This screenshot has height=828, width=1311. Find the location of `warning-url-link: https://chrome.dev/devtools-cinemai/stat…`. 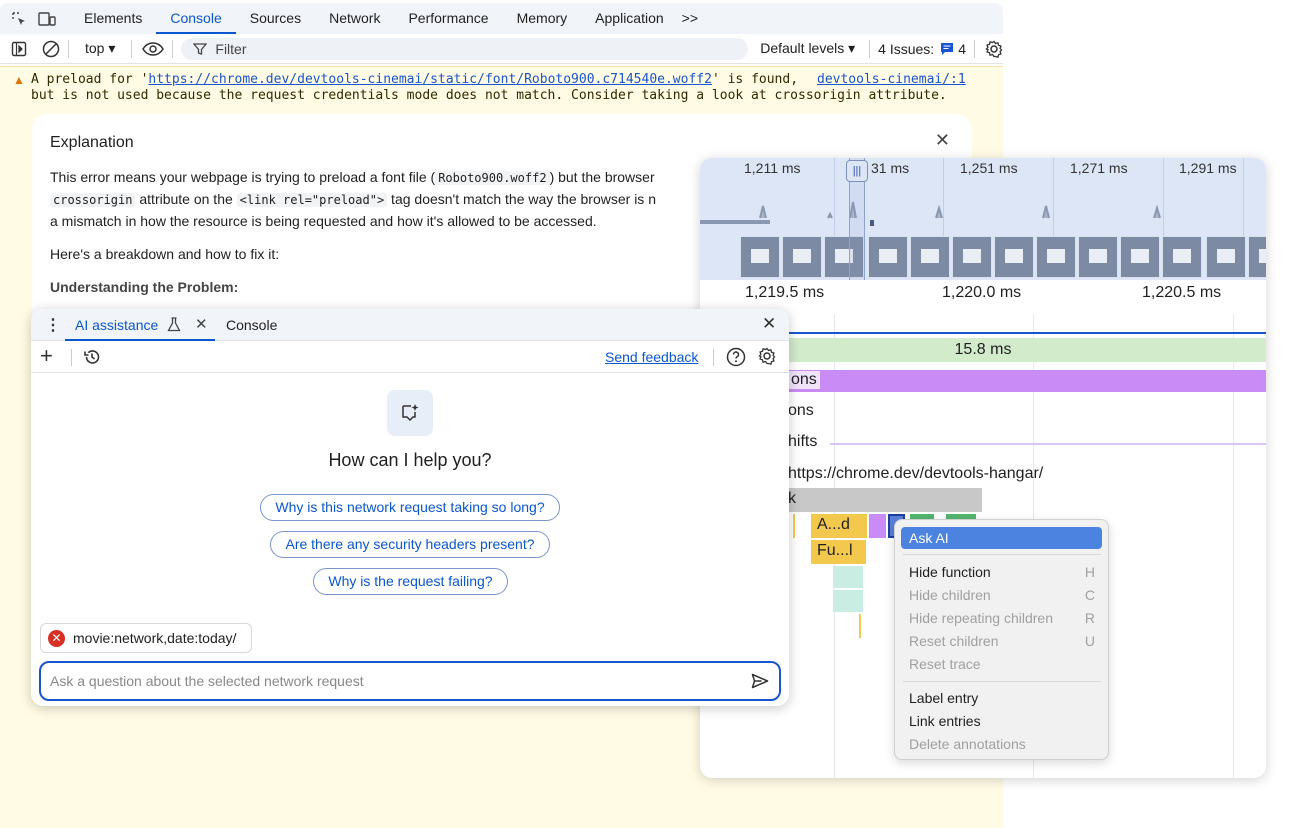

warning-url-link: https://chrome.dev/devtools-cinemai/stat… is located at coordinates (430, 79).